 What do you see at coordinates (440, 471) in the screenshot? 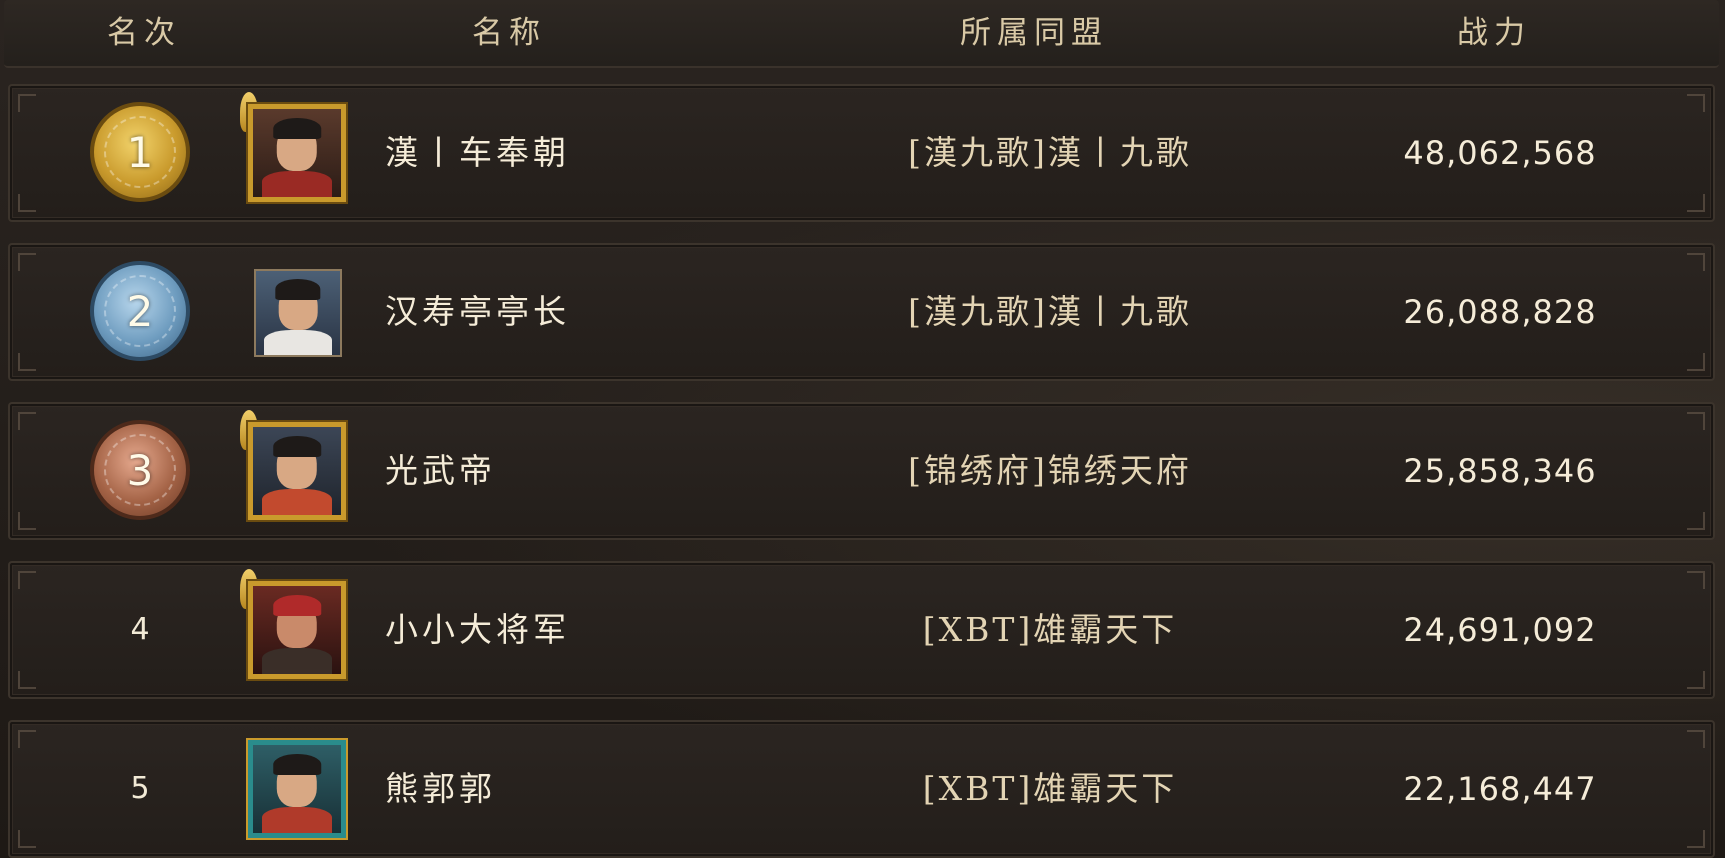
I see `player-name: 光武帝` at bounding box center [440, 471].